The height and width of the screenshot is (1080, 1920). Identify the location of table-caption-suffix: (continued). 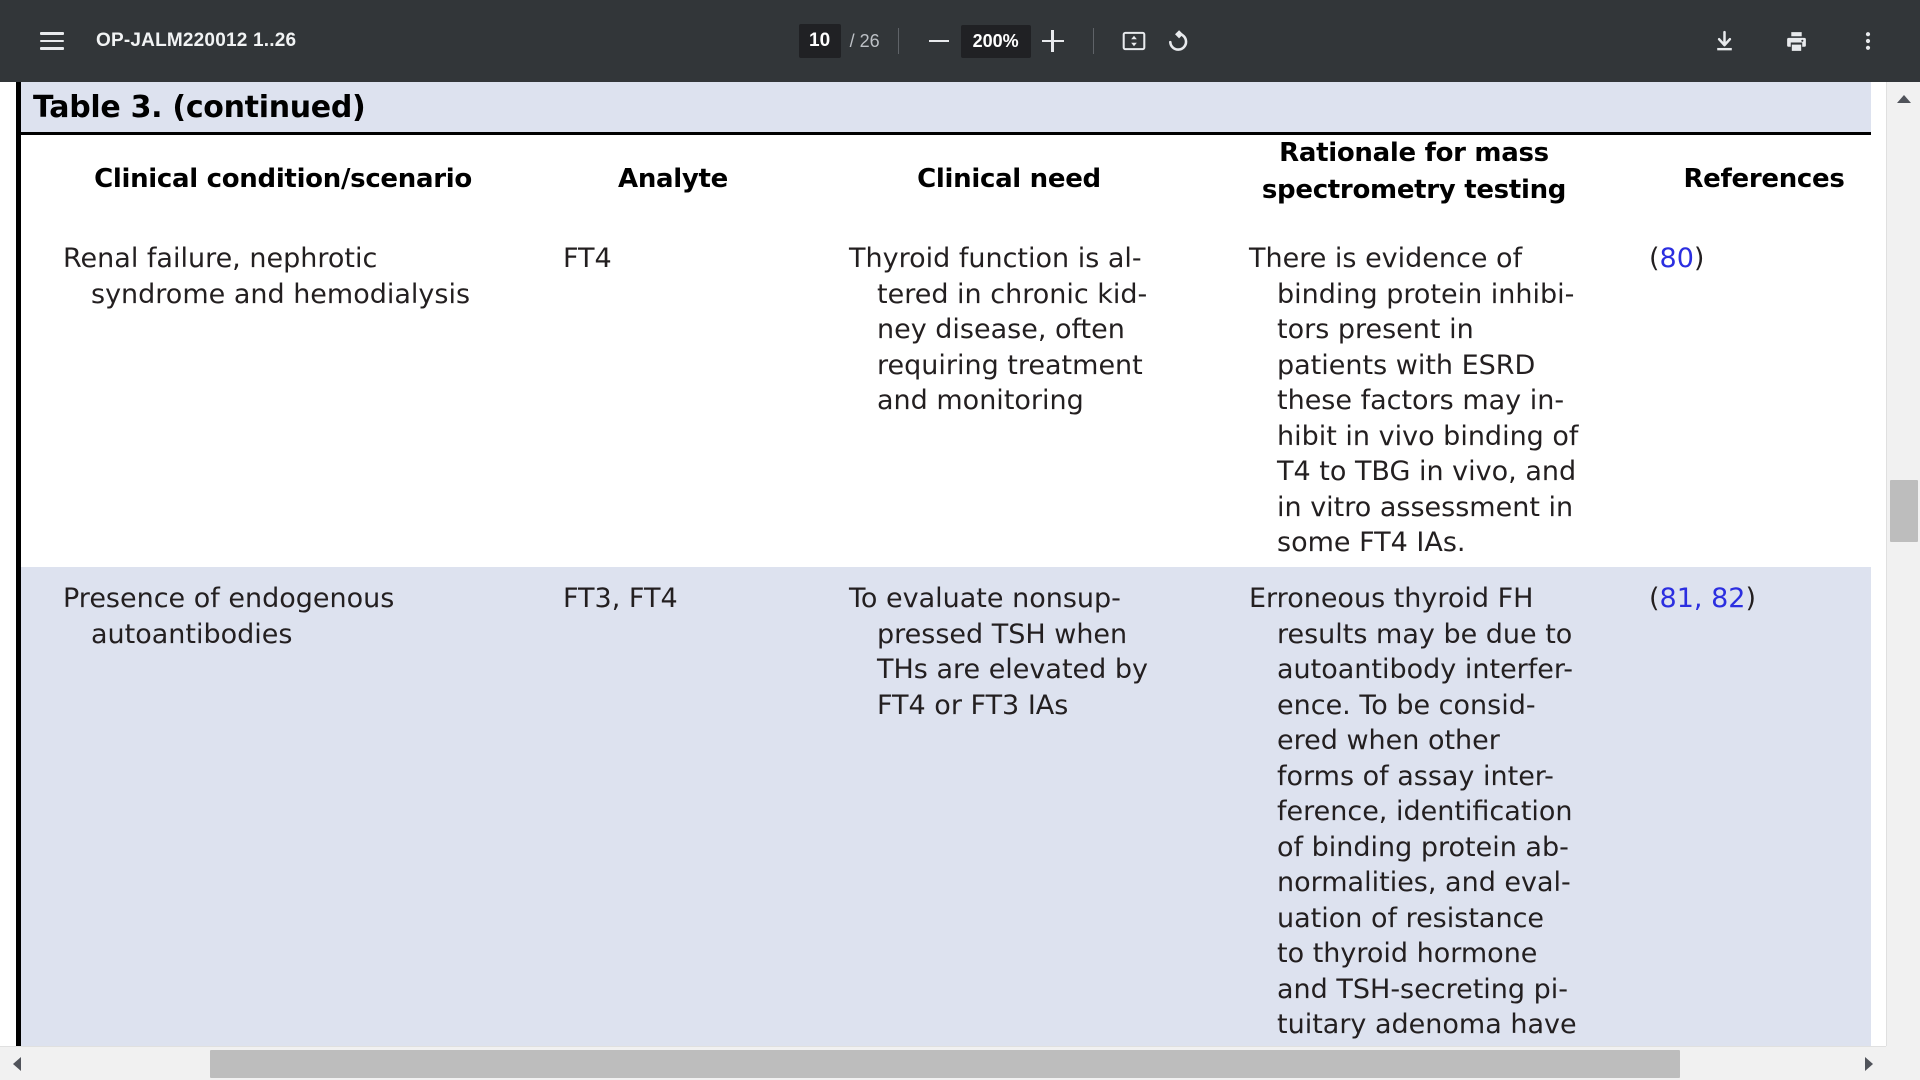
(264, 107).